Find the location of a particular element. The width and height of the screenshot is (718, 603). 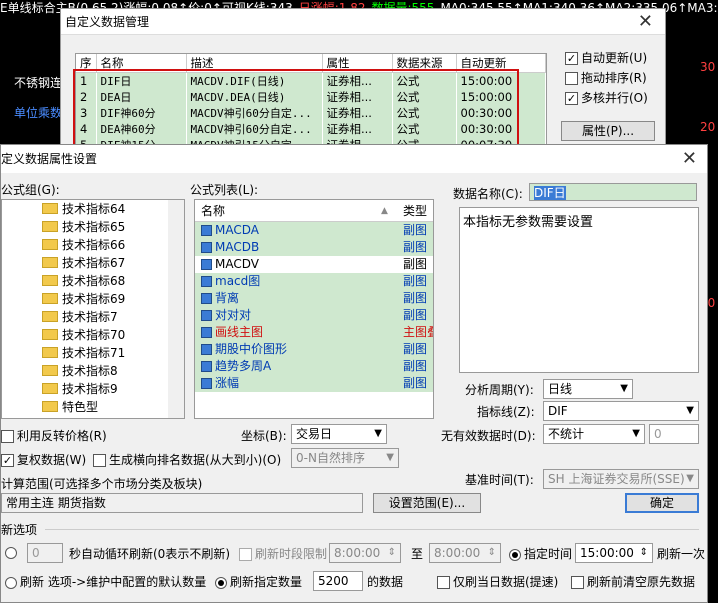

left-chart-label: 不锈钢连 is located at coordinates (38, 83).